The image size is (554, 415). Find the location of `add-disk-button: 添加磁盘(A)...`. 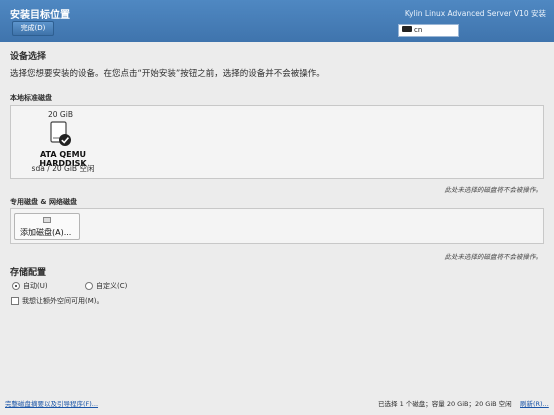

add-disk-button: 添加磁盘(A)... is located at coordinates (47, 226).